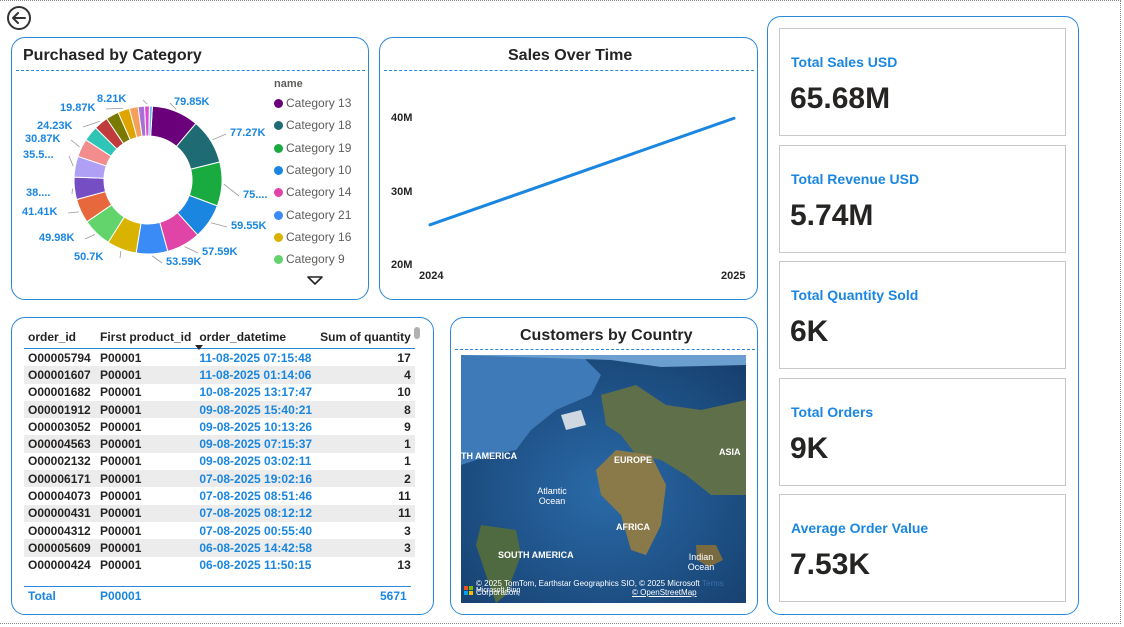 The width and height of the screenshot is (1124, 627). I want to click on table-scrollbar, so click(417, 333).